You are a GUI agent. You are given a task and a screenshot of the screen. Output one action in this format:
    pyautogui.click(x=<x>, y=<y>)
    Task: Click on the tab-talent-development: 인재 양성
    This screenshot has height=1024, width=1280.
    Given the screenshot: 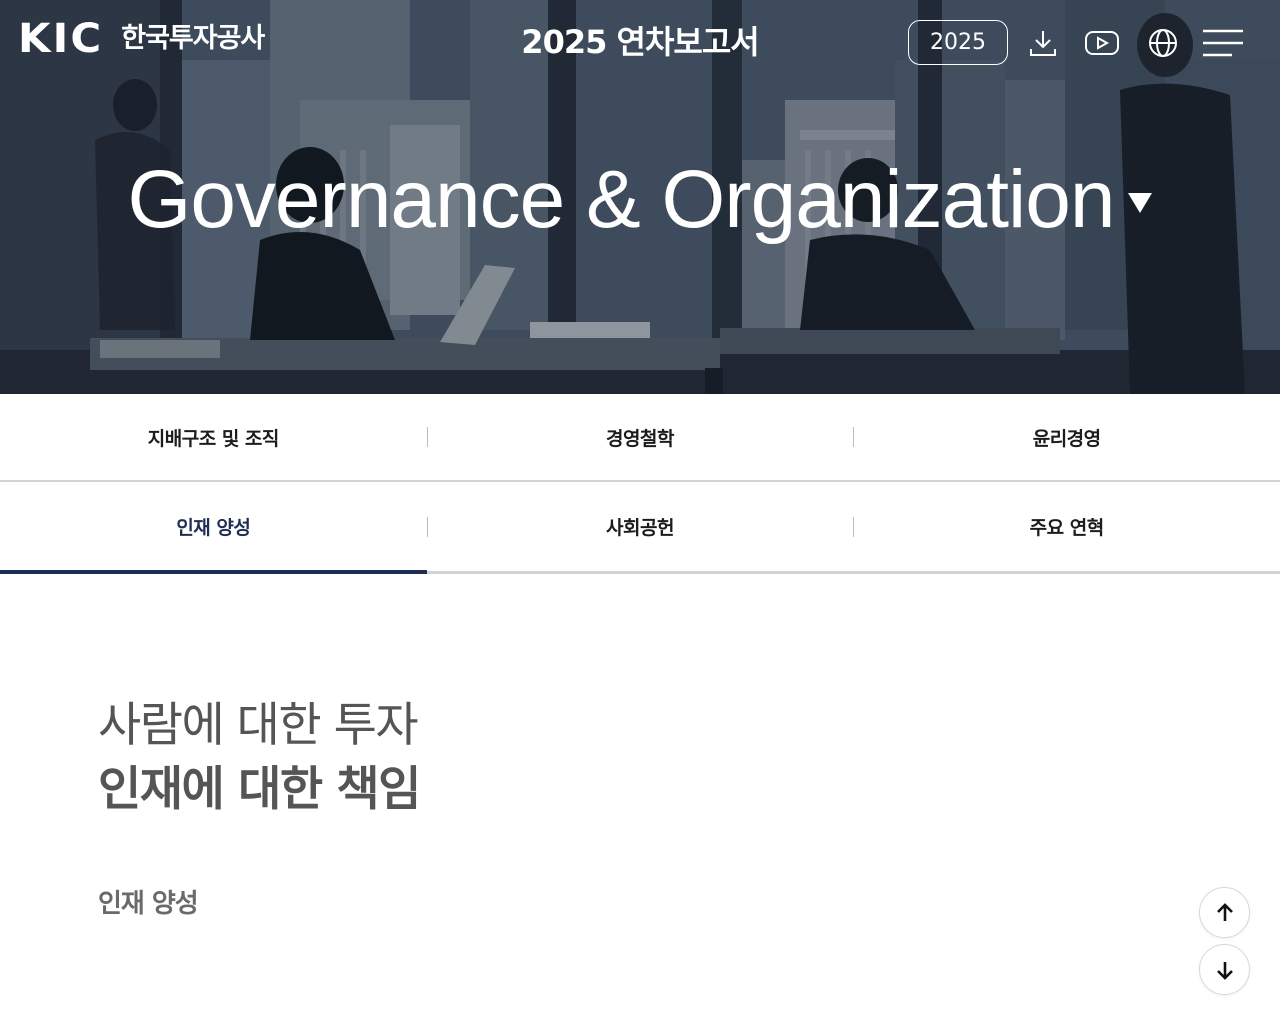 What is the action you would take?
    pyautogui.click(x=213, y=528)
    